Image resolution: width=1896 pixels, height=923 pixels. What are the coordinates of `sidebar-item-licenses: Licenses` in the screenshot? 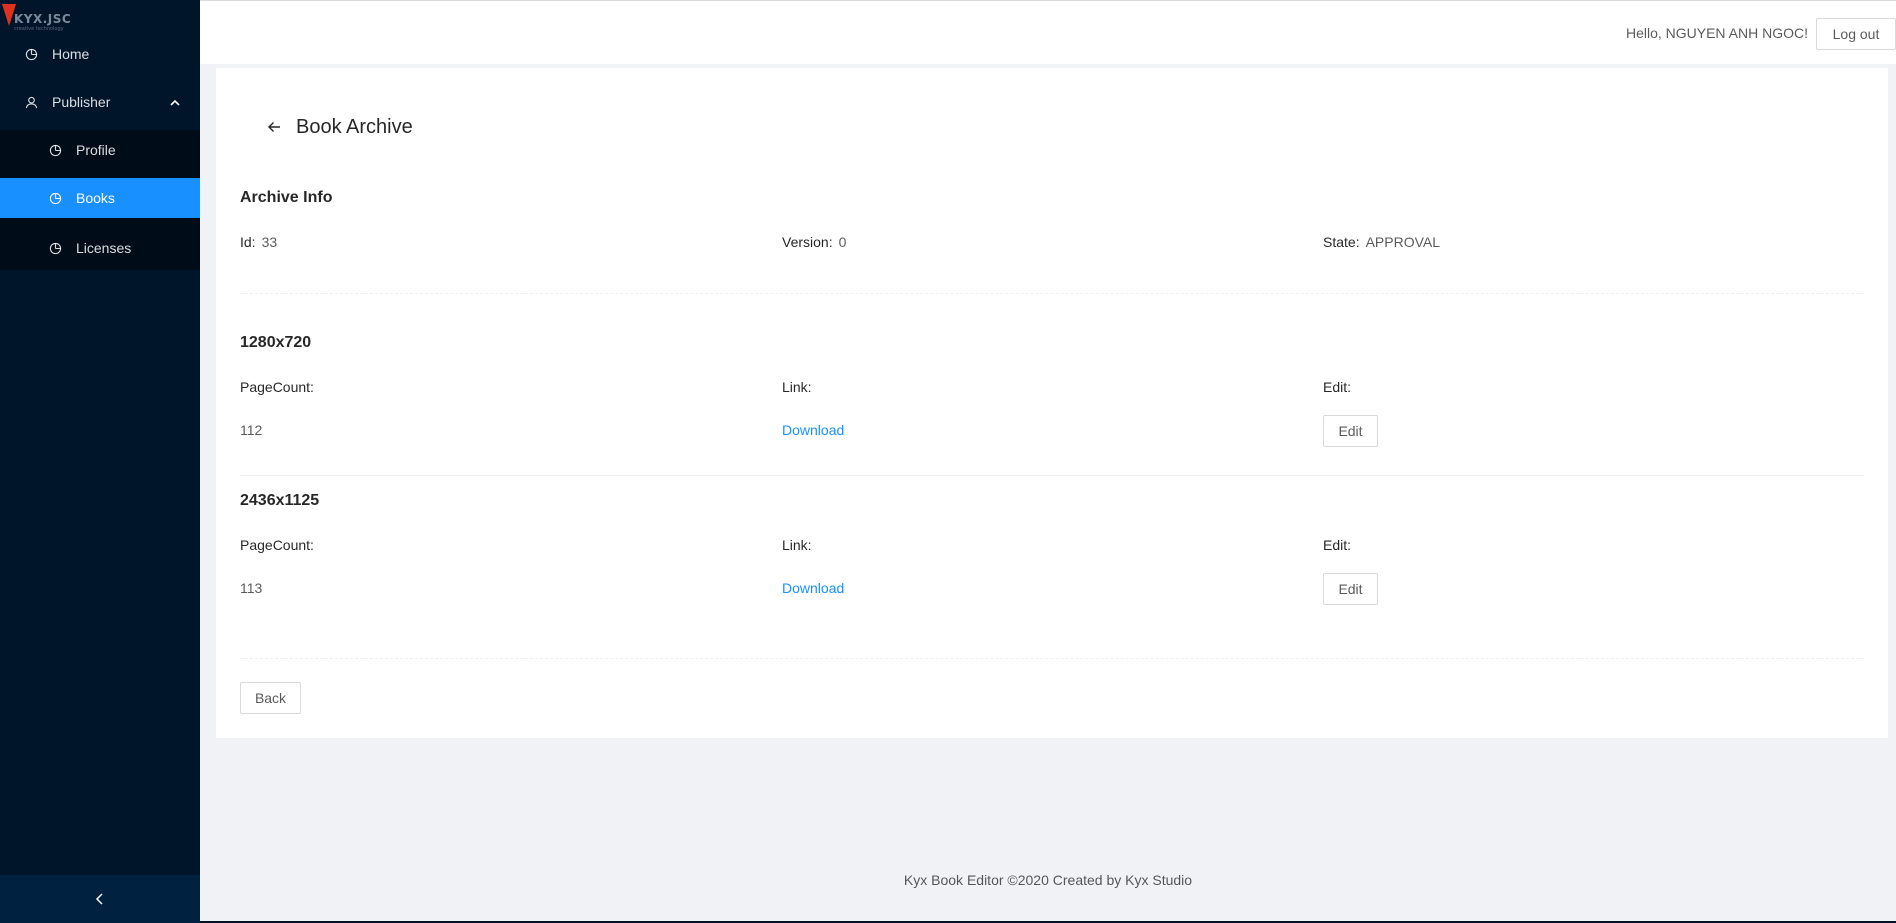 It's located at (100, 248).